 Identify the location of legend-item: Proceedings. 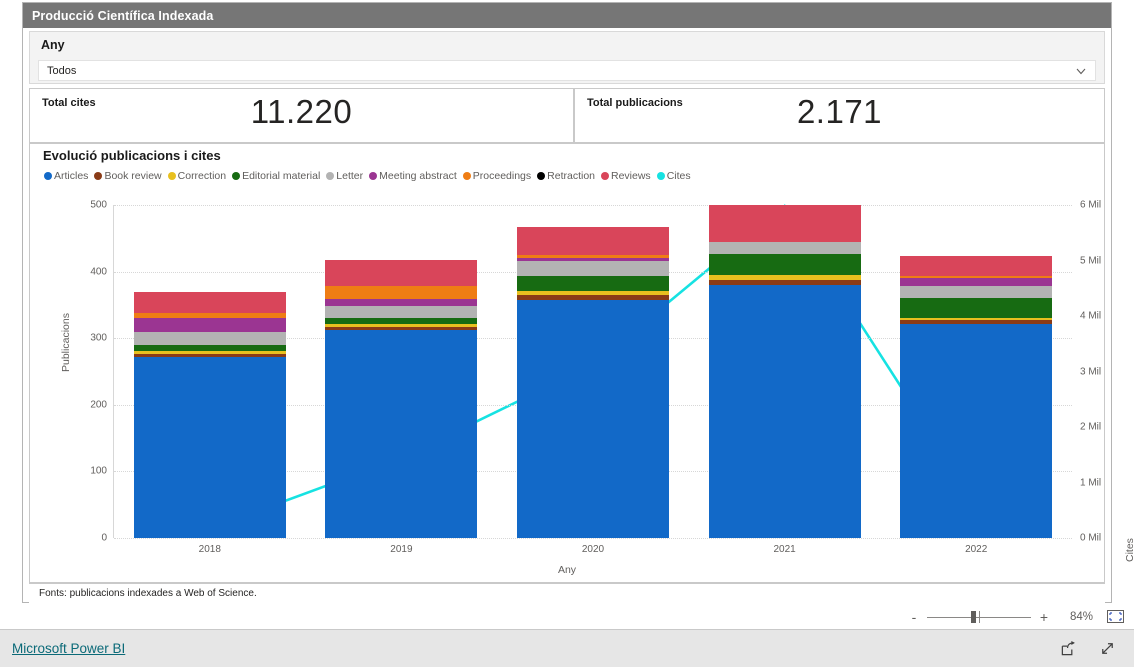
(497, 176).